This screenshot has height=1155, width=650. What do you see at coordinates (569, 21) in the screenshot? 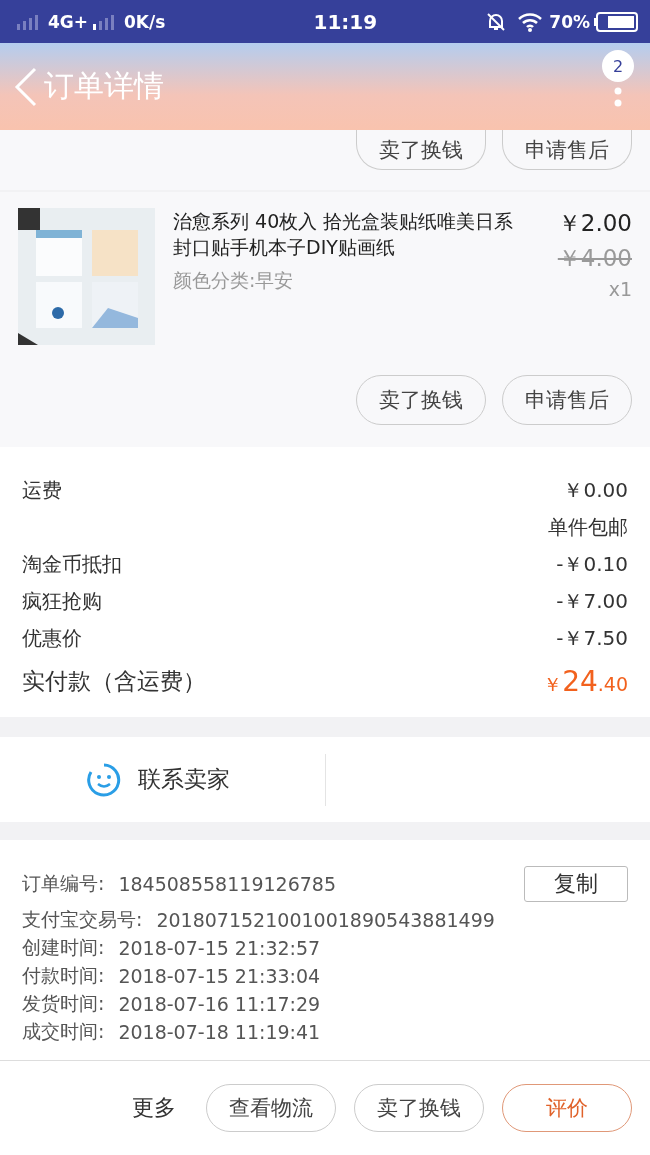
I see `battery-level: 70%` at bounding box center [569, 21].